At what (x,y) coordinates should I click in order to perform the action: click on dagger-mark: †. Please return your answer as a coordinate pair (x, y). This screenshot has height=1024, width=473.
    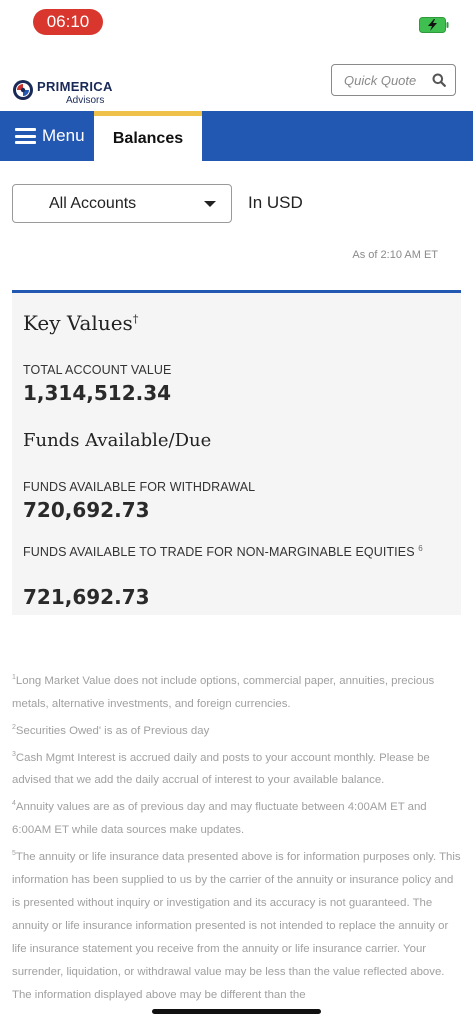
    Looking at the image, I should click on (135, 319).